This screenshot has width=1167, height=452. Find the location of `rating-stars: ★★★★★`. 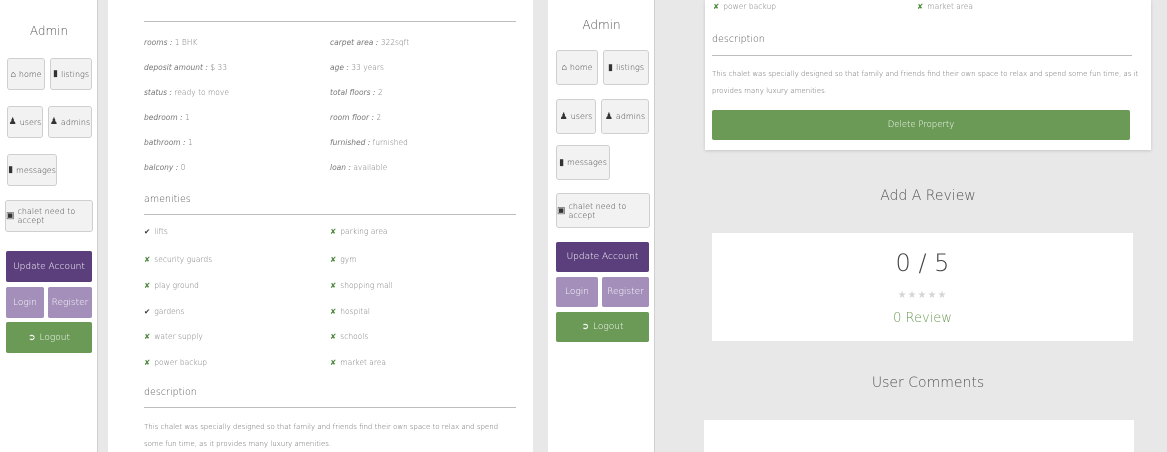

rating-stars: ★★★★★ is located at coordinates (922, 295).